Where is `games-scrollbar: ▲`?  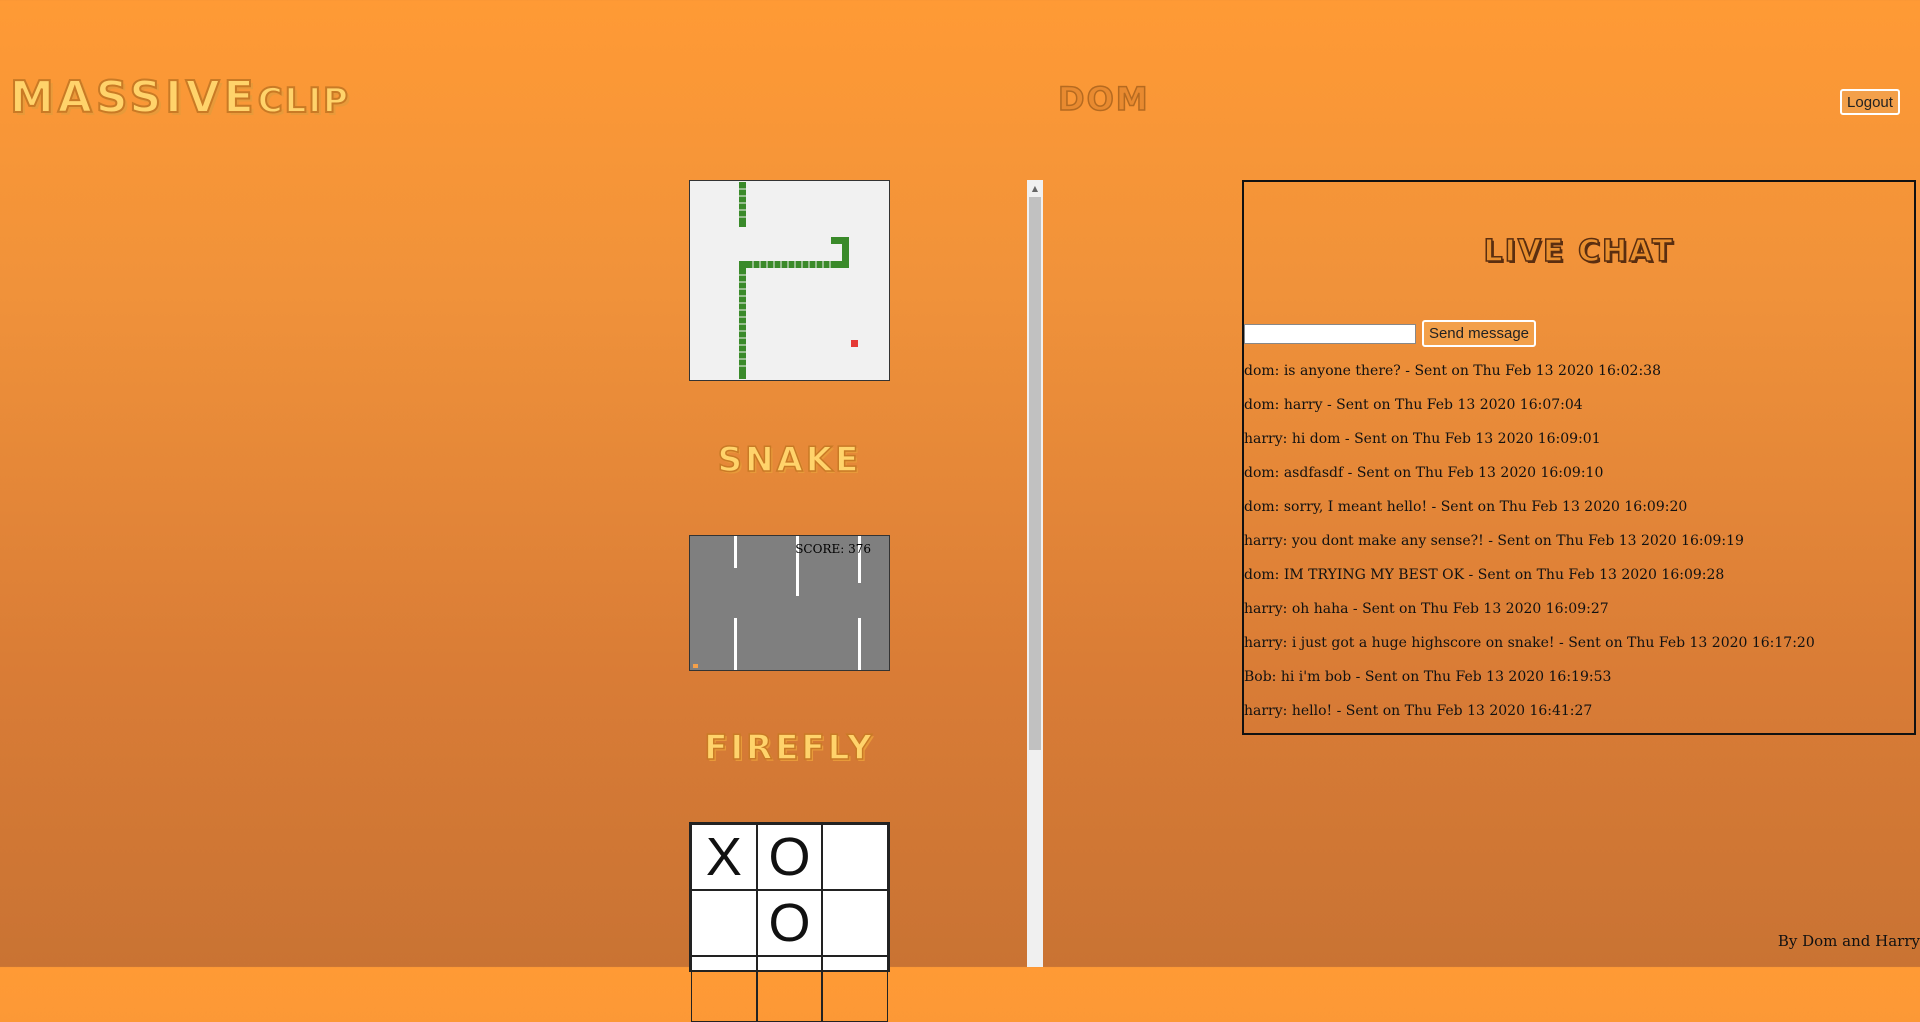 games-scrollbar: ▲ is located at coordinates (1035, 573).